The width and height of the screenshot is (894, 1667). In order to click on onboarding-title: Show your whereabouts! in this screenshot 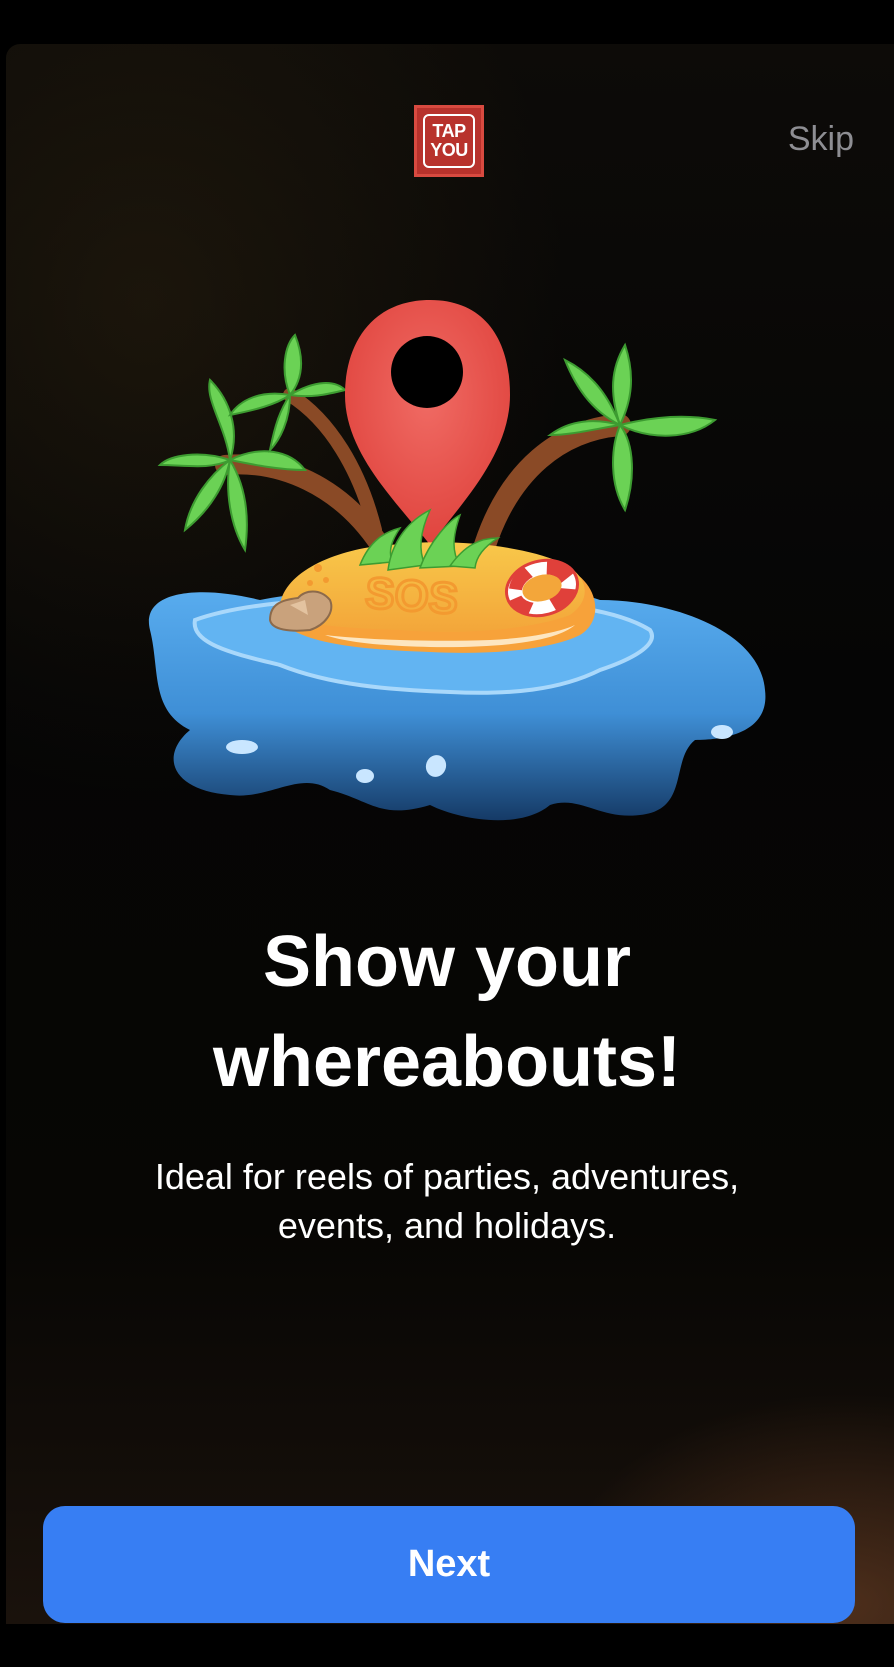, I will do `click(447, 1012)`.